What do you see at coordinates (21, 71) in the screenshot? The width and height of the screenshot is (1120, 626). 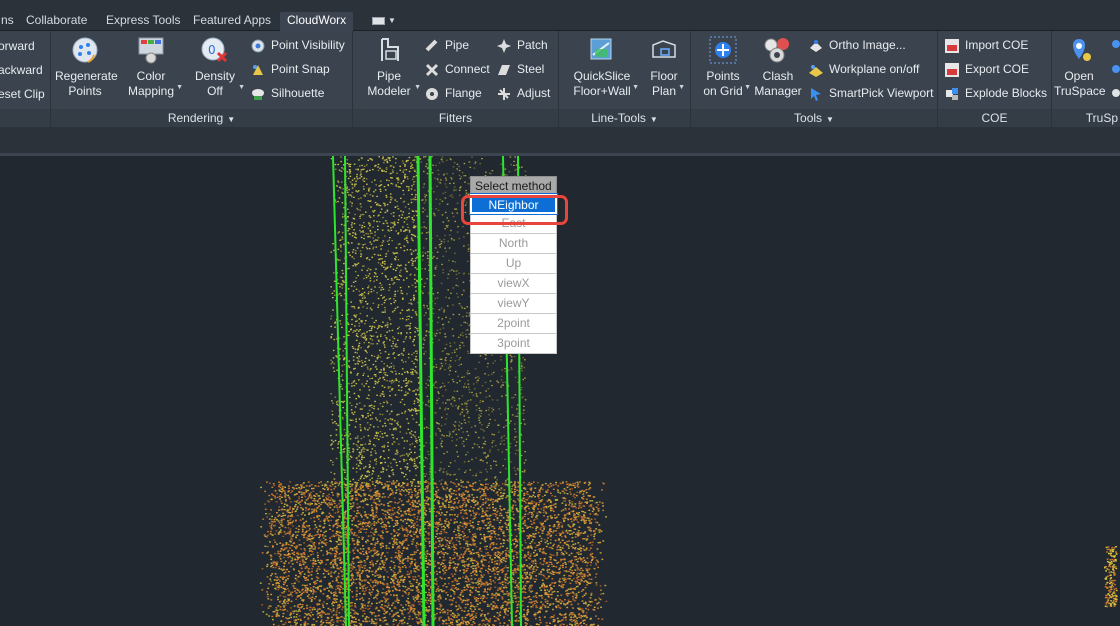 I see `backward-button: ackward` at bounding box center [21, 71].